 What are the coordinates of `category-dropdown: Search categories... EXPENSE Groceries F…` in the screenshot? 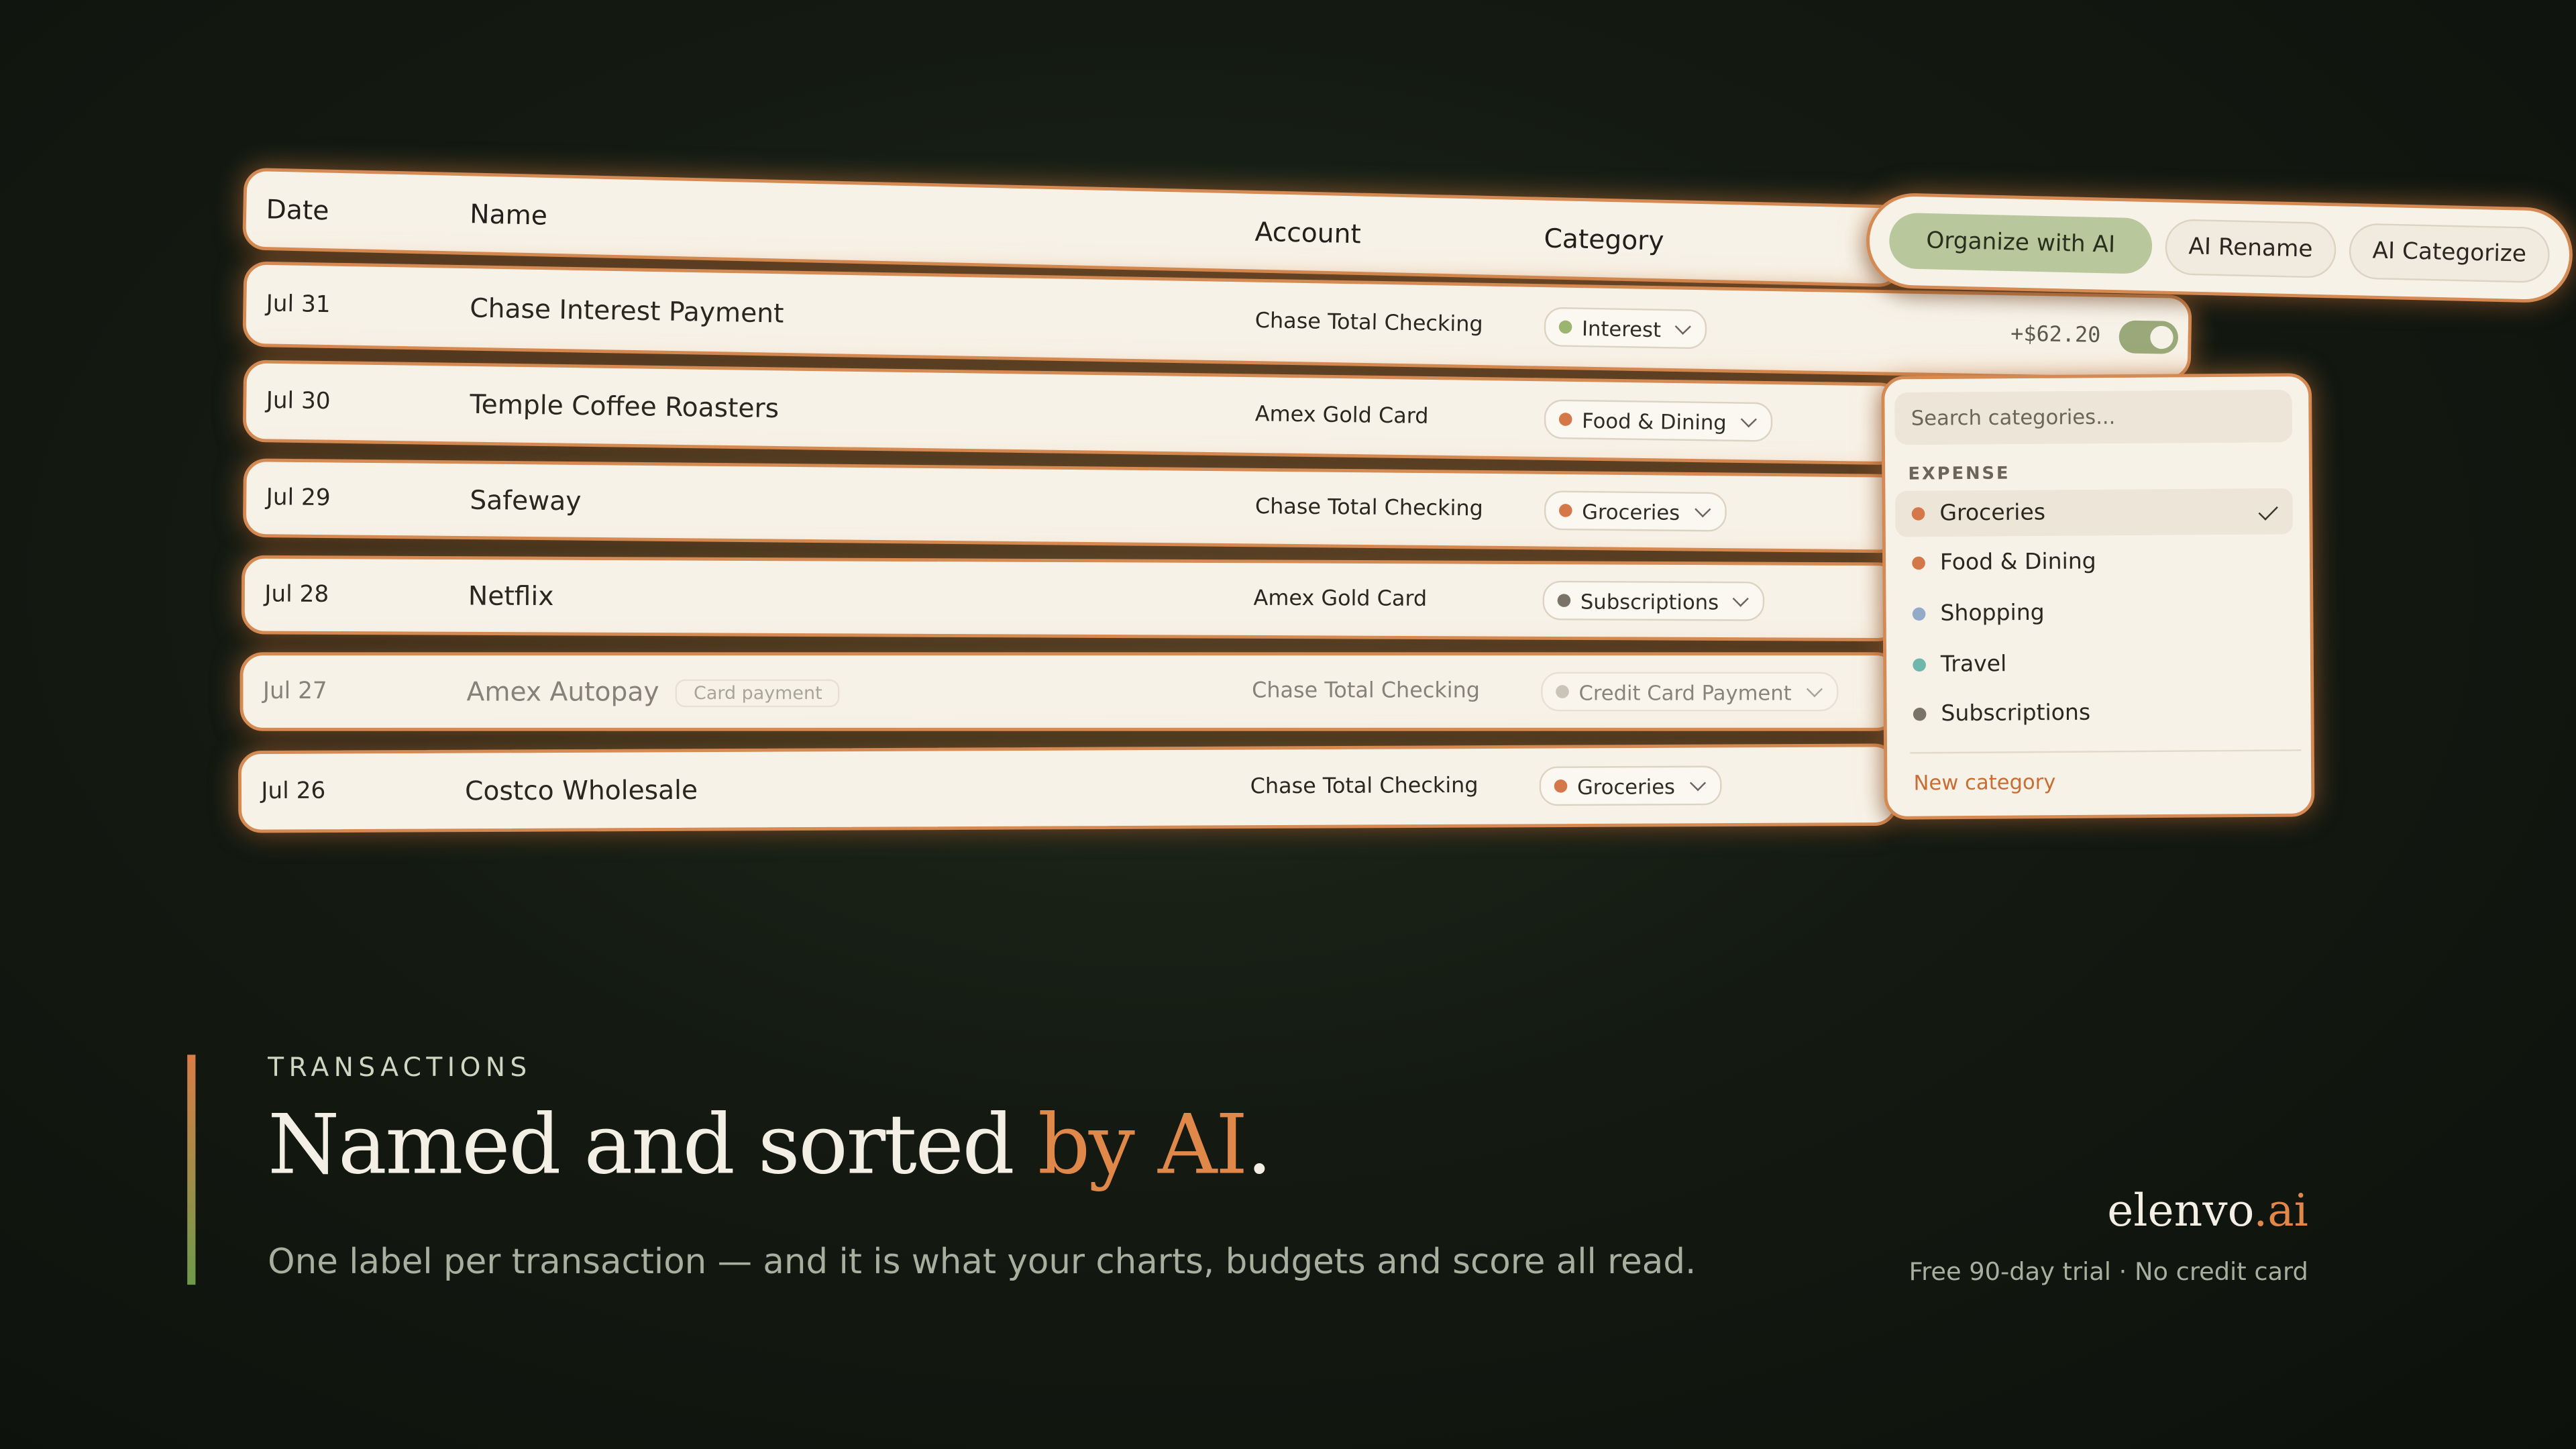 It's located at (2098, 596).